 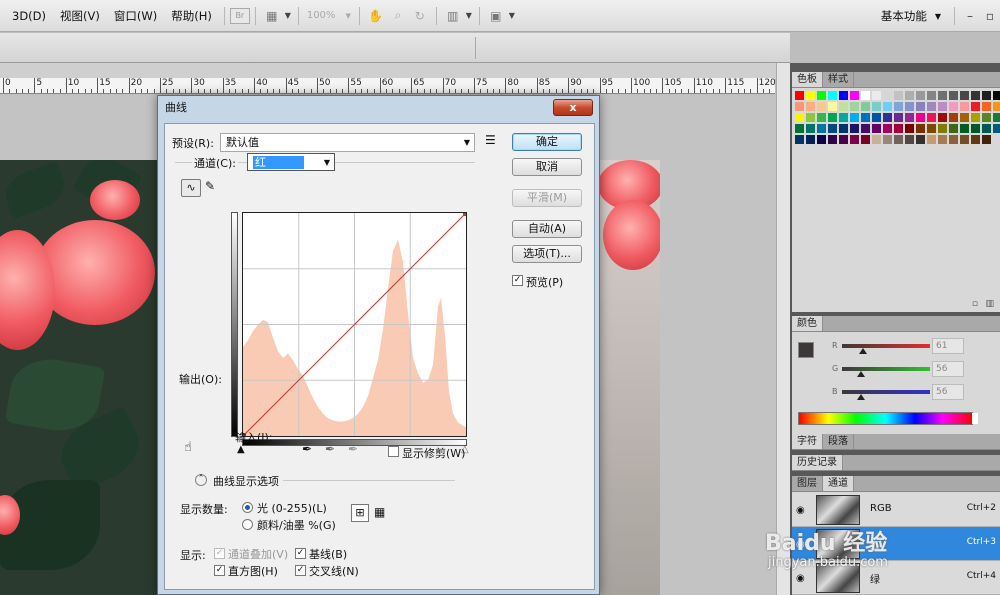 What do you see at coordinates (496, 16) in the screenshot?
I see `screen-mode-icon: ▣` at bounding box center [496, 16].